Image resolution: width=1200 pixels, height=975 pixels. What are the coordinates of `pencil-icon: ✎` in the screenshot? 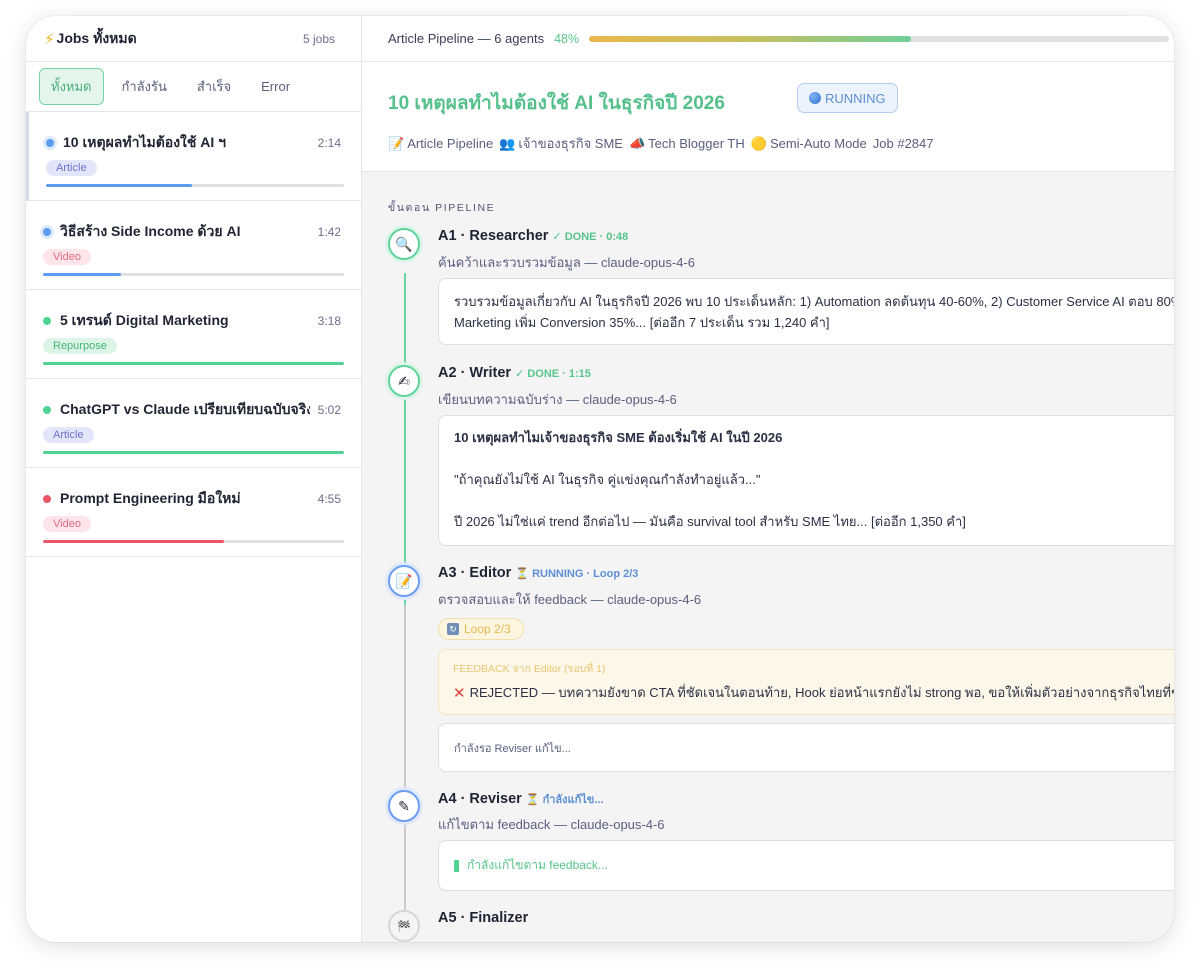 It's located at (404, 806).